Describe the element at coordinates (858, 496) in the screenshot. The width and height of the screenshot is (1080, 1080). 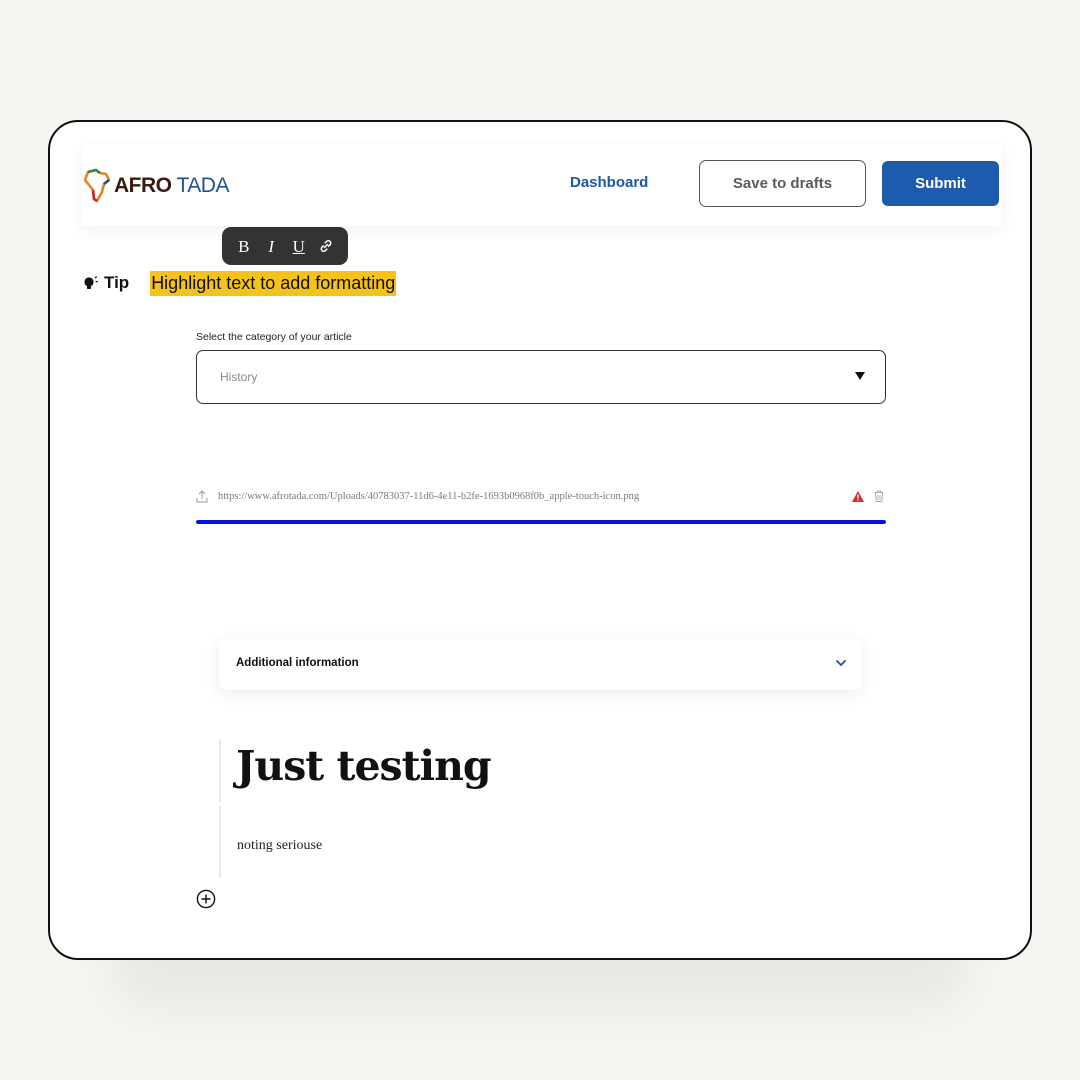
I see `warning-icon` at that location.